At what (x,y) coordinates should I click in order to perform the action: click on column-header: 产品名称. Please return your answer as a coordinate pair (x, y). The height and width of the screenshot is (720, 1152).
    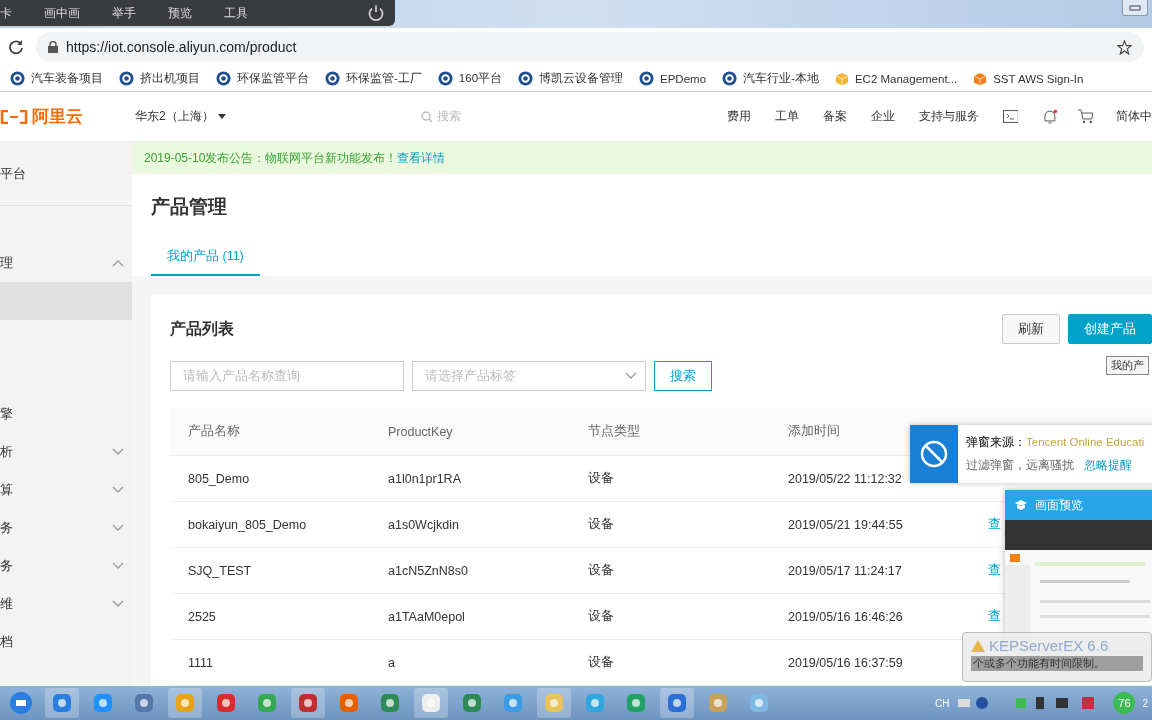
    Looking at the image, I should click on (214, 431).